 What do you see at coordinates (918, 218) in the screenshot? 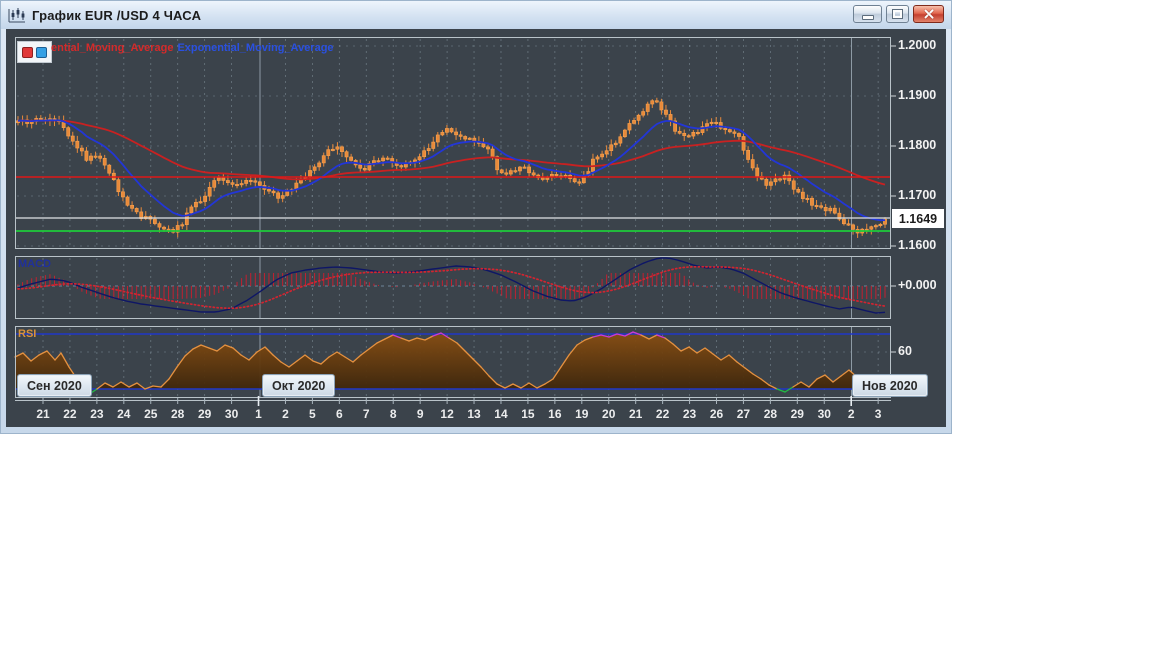
I see `current-price-badge: 1.1649` at bounding box center [918, 218].